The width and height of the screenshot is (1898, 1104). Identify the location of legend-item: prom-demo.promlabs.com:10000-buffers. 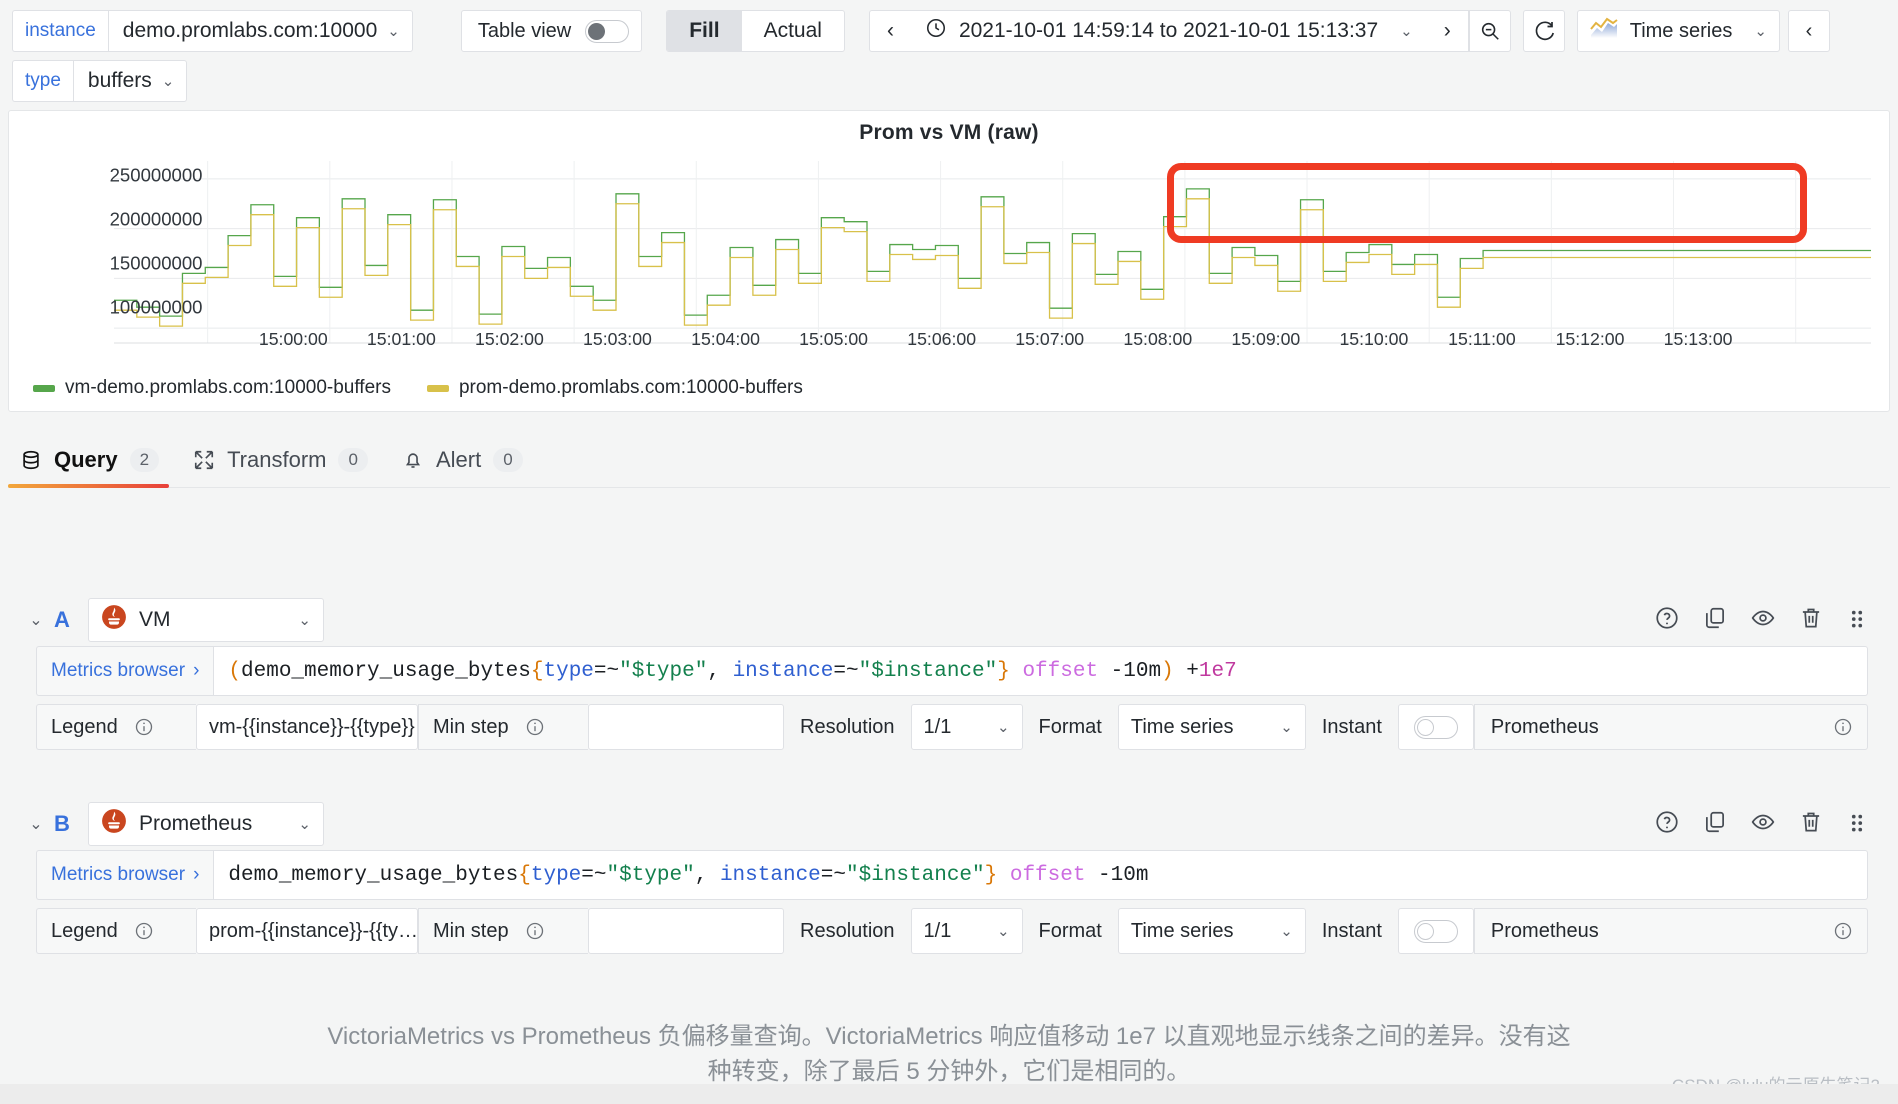
(614, 388).